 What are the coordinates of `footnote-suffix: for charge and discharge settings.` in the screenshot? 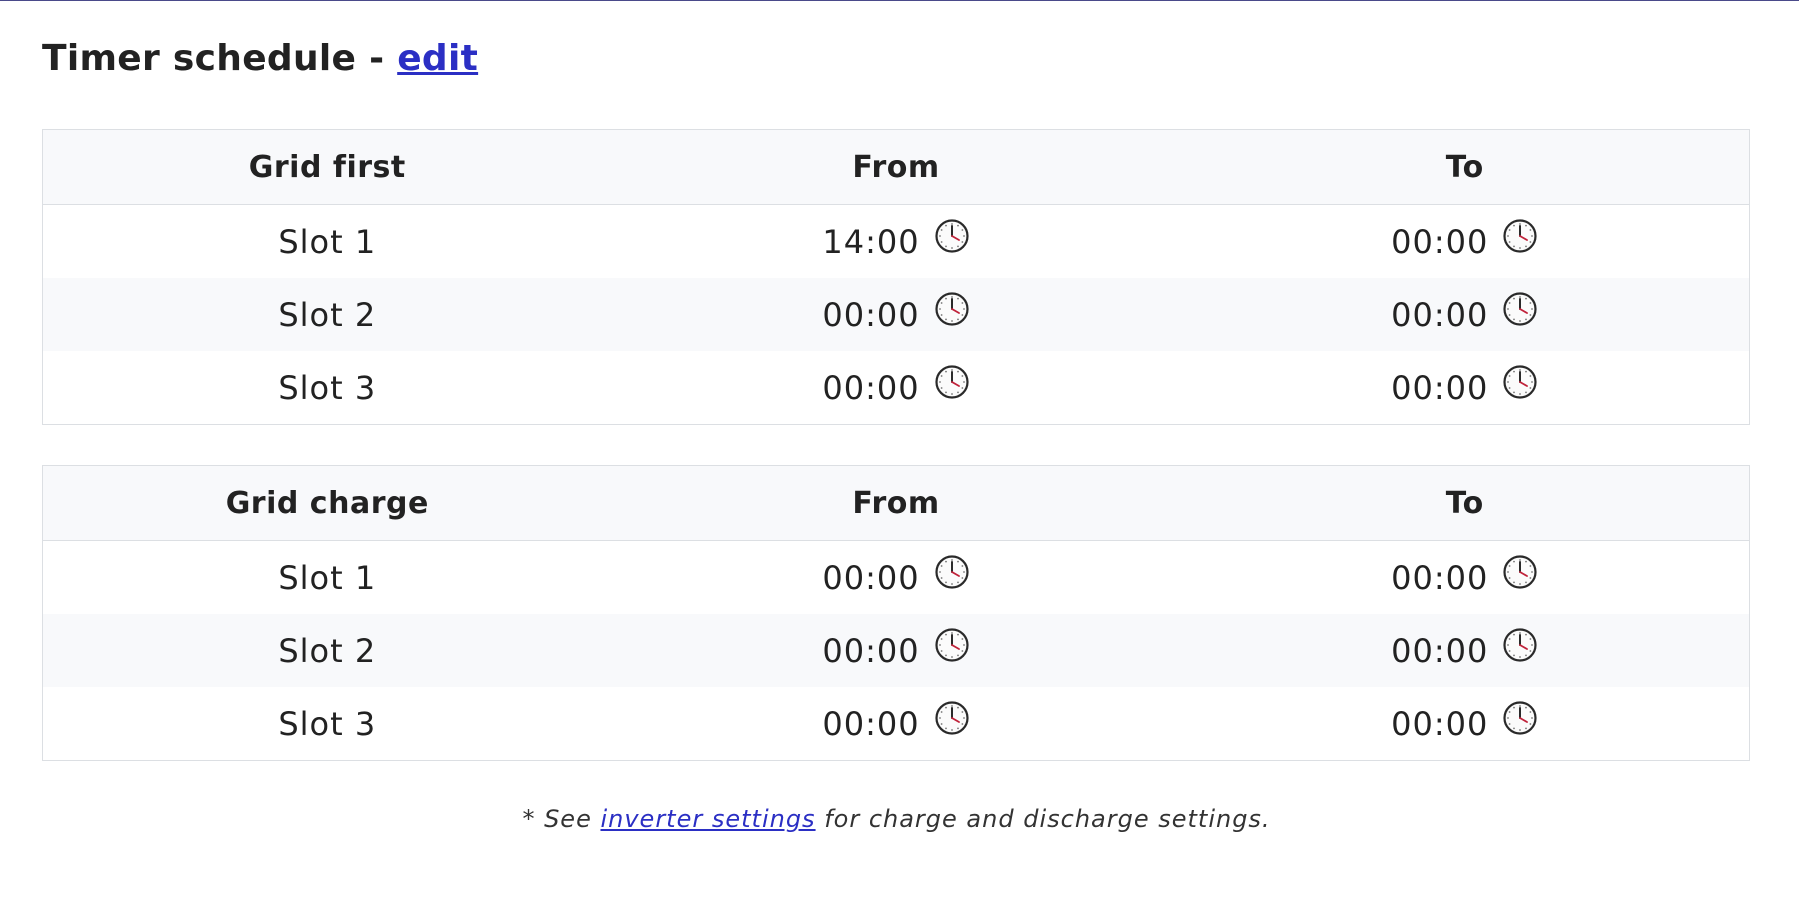 It's located at (1043, 819).